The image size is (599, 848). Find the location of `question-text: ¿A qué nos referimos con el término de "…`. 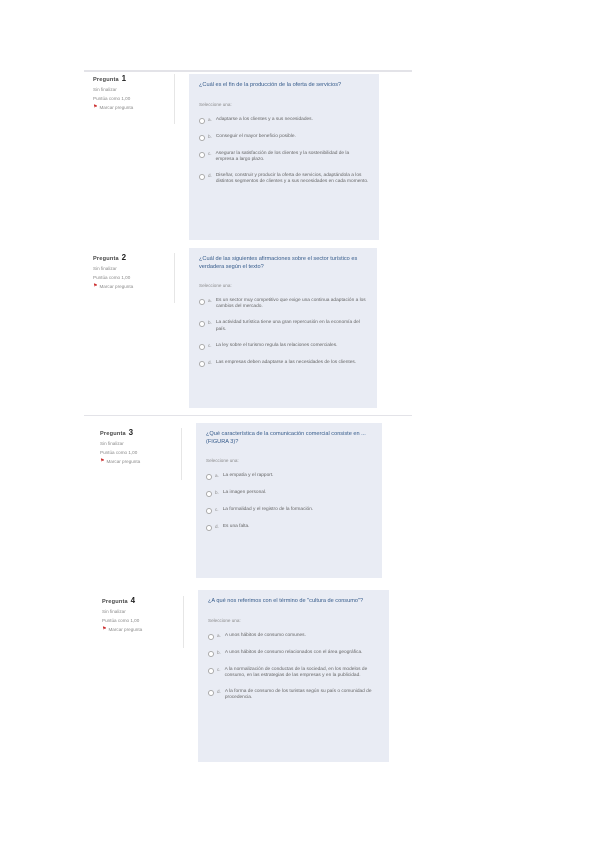

question-text: ¿A qué nos referimos con el término de "… is located at coordinates (286, 601).